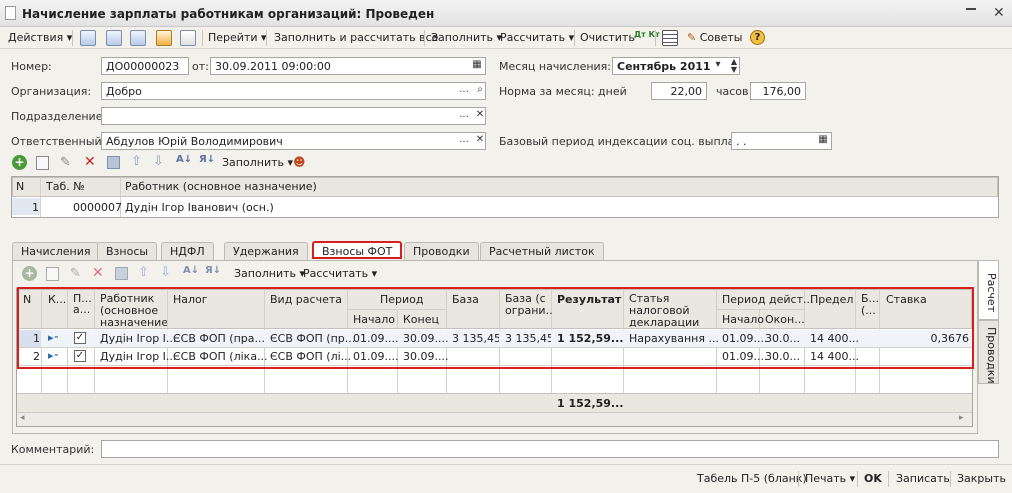  What do you see at coordinates (31, 66) in the screenshot?
I see `number-label: Номер:` at bounding box center [31, 66].